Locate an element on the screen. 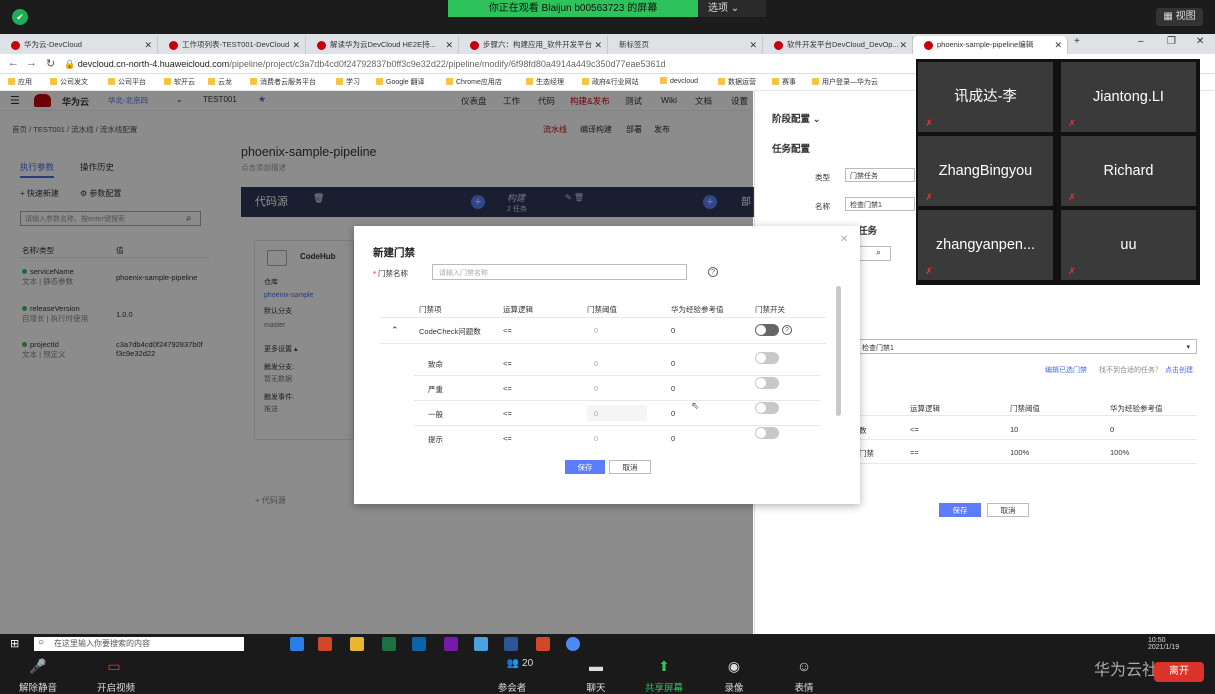  bookmark: 消费者云服务平台 is located at coordinates (283, 82).